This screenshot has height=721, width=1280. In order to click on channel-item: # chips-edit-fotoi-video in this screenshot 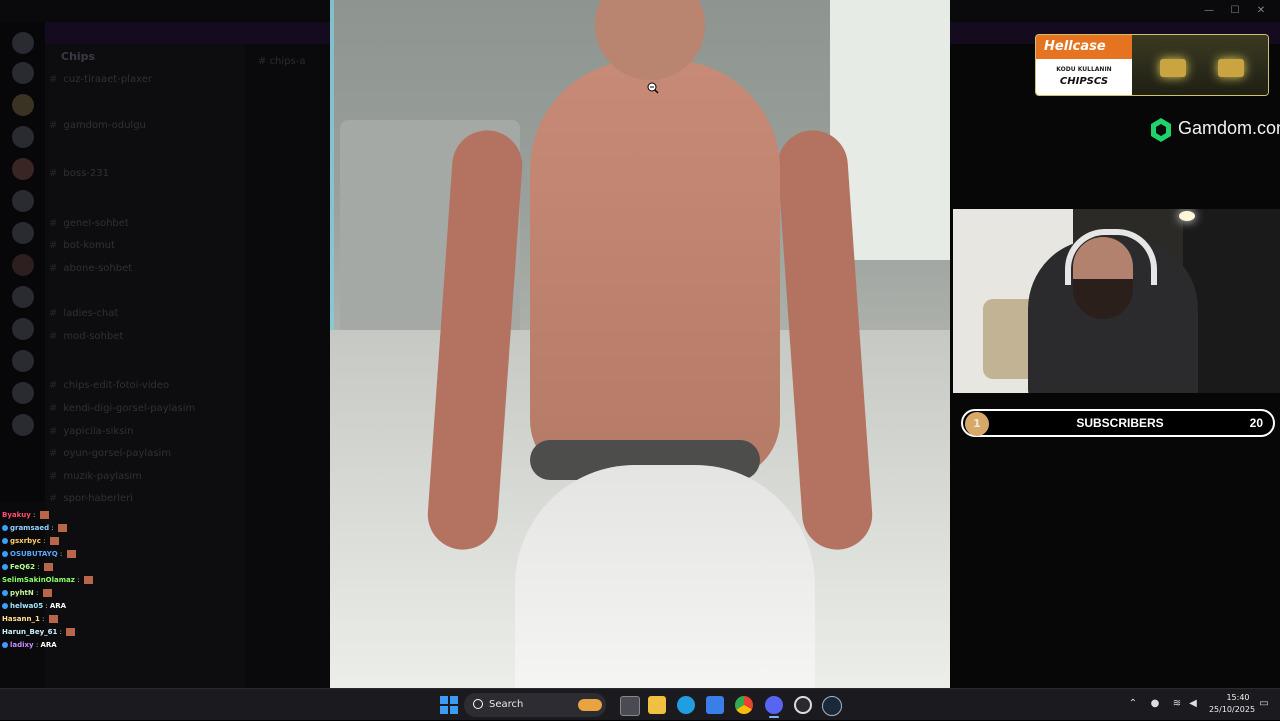, I will do `click(144, 388)`.